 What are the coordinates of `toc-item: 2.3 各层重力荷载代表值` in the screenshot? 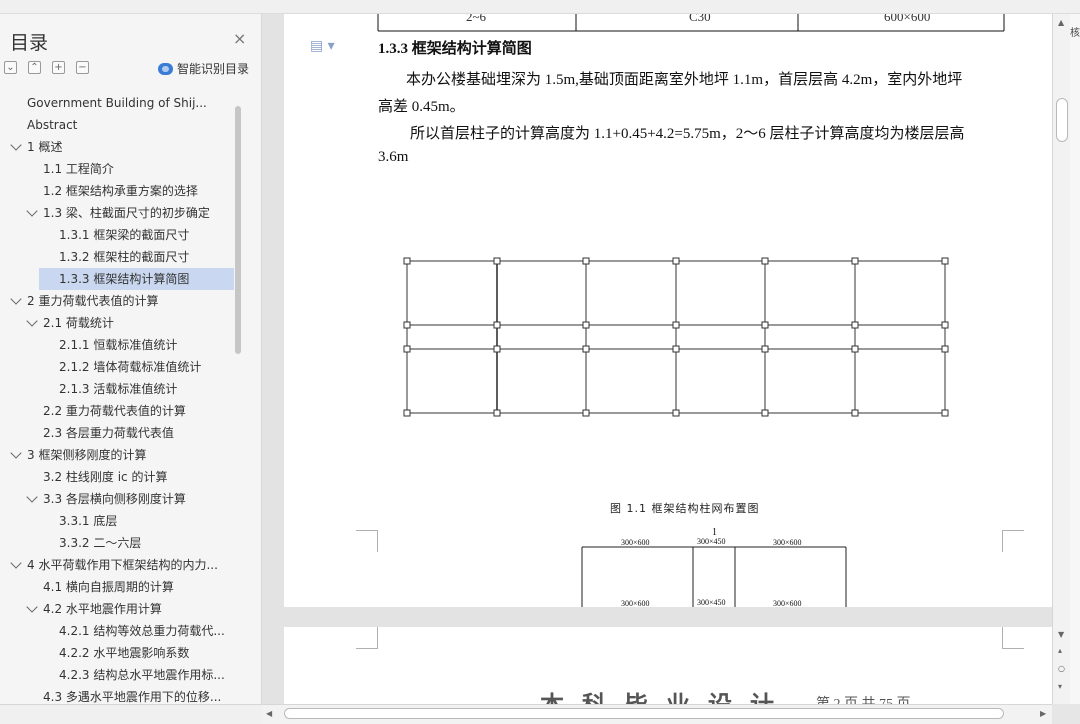 It's located at (138, 433).